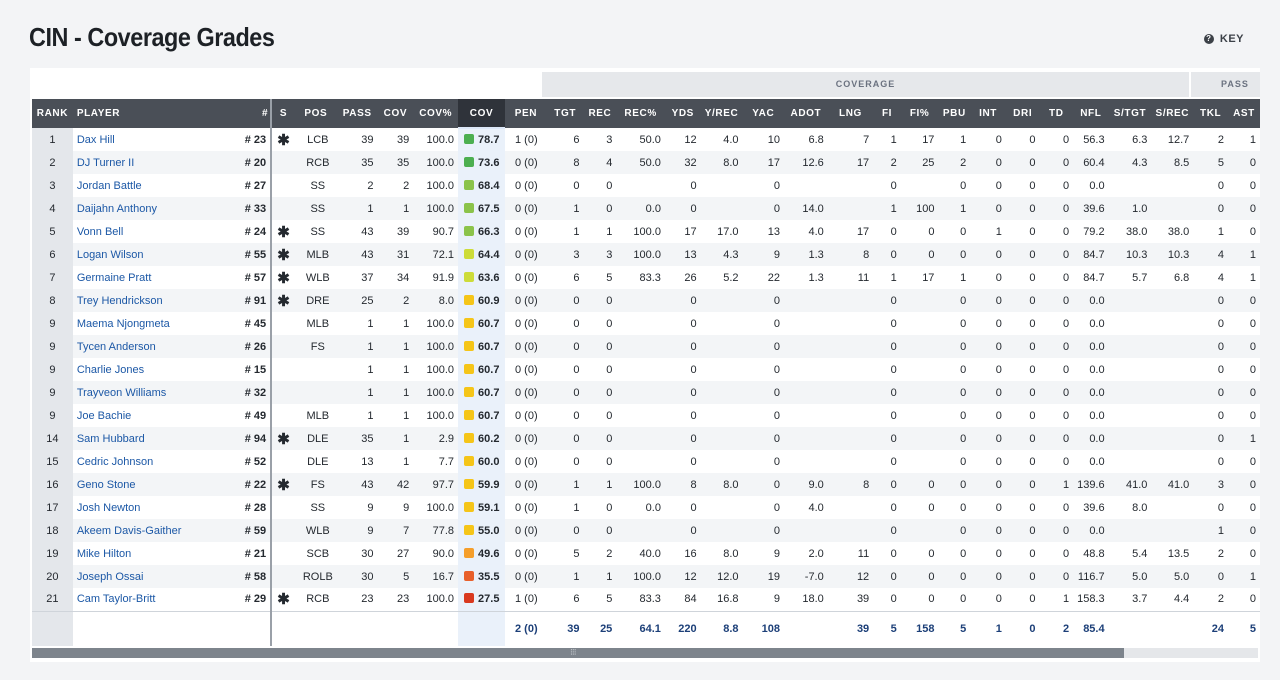 The height and width of the screenshot is (680, 1280). Describe the element at coordinates (403, 599) in the screenshot. I see `cell-cov-snaps: 23` at that location.